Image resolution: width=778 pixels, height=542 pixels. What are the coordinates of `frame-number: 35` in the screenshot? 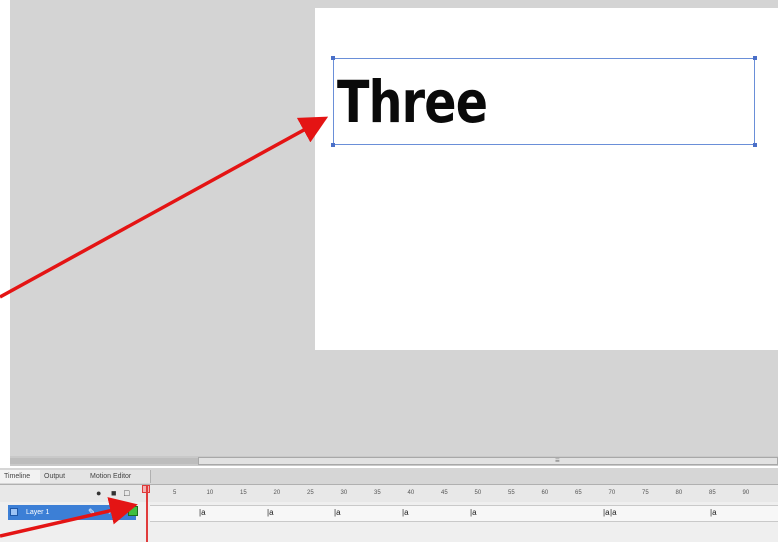 It's located at (377, 493).